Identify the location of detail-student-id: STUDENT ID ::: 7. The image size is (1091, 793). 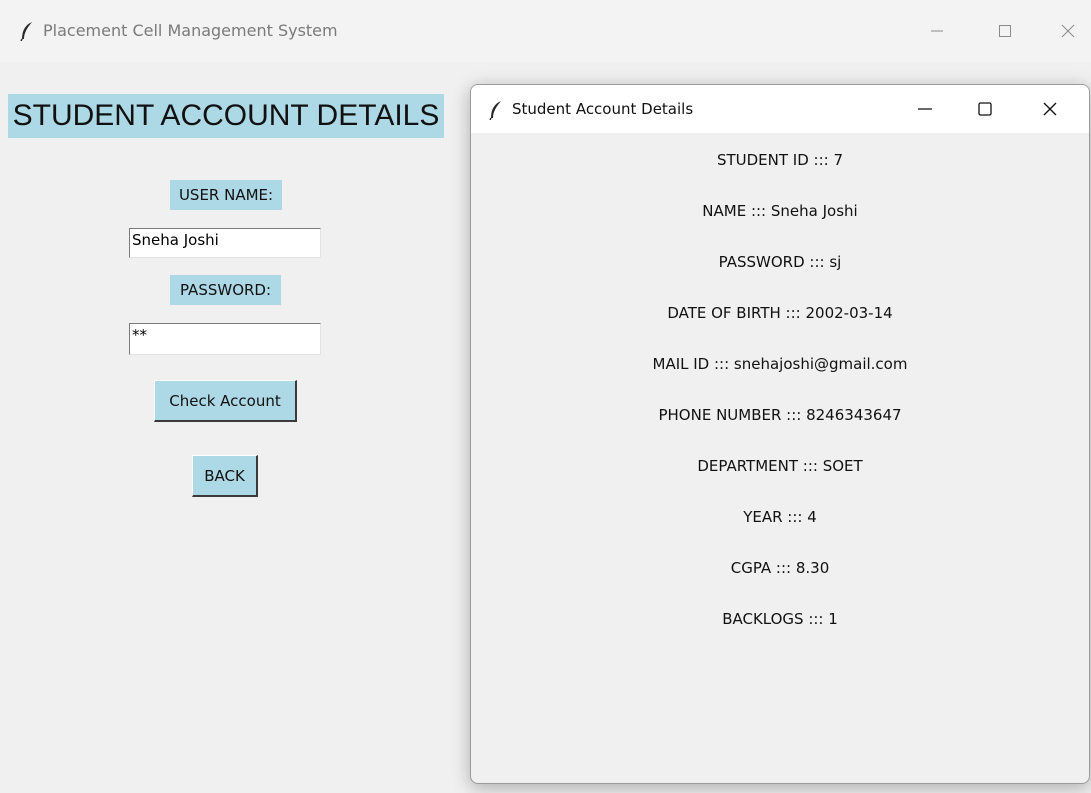
(780, 160).